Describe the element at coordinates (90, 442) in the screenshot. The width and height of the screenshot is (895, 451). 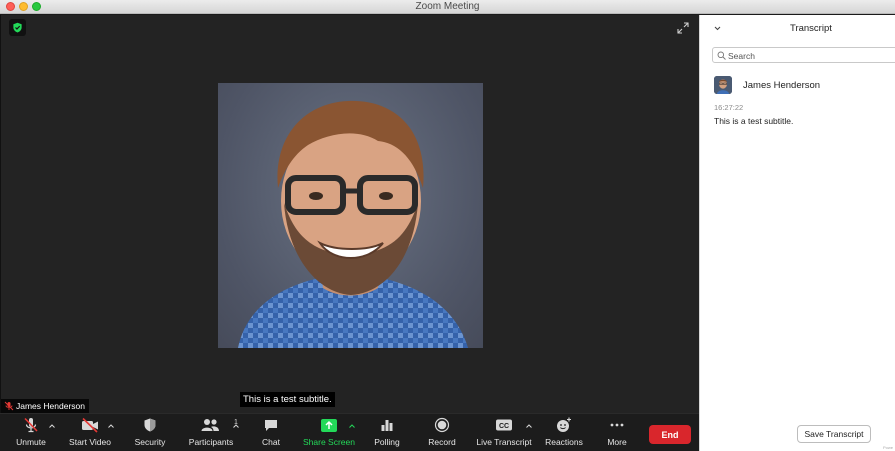
I see `start-video-label: Start Video` at that location.